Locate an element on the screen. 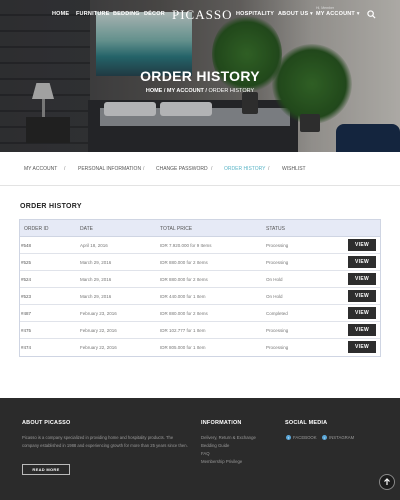  tab-personal-information: PERSONAL INFORMATION is located at coordinates (109, 169).